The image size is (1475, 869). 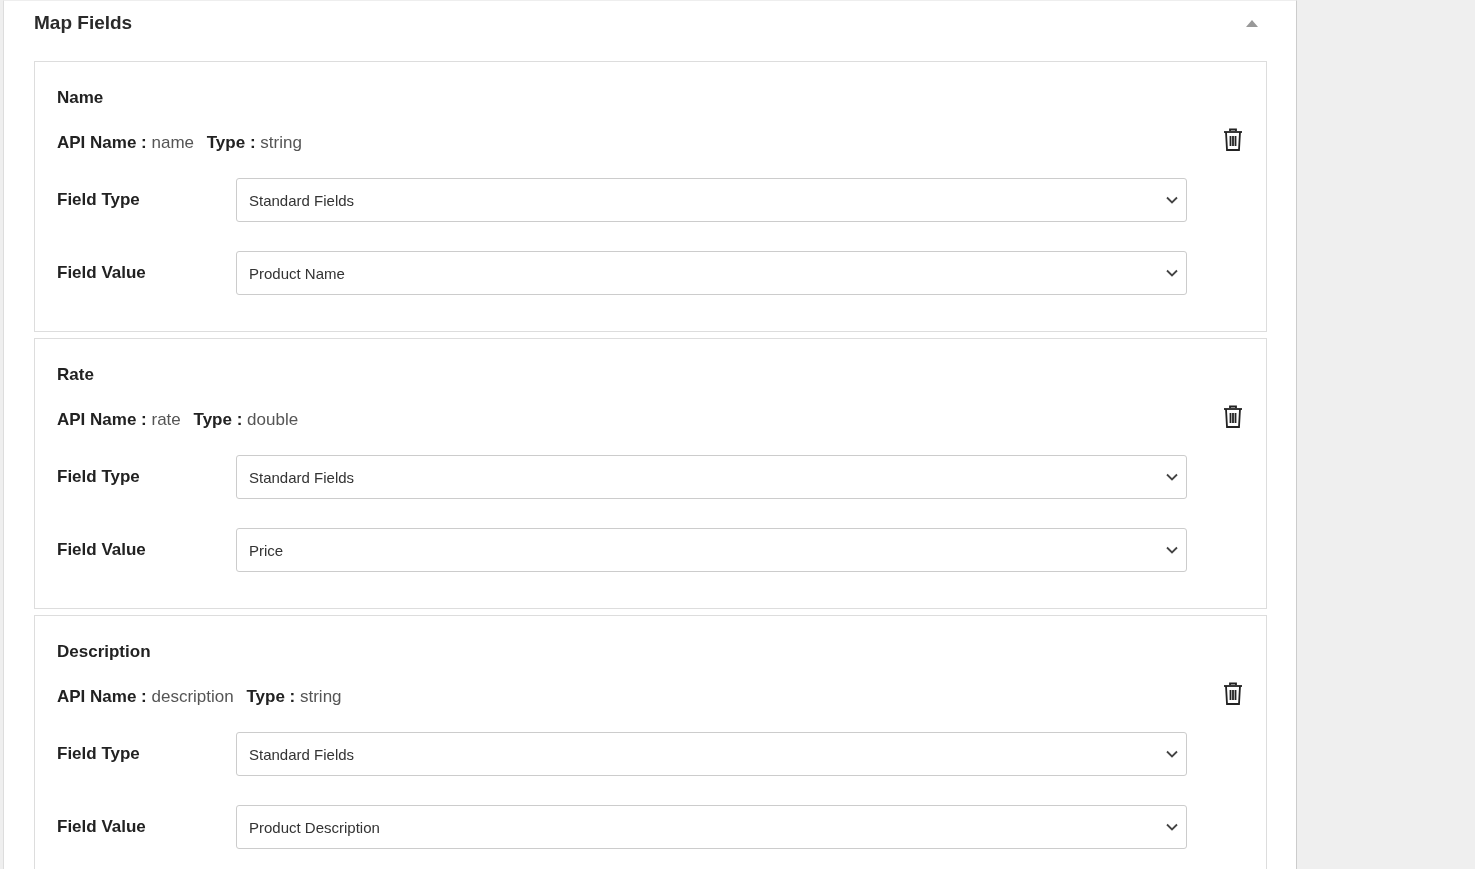 What do you see at coordinates (172, 142) in the screenshot?
I see `api-name-value: name` at bounding box center [172, 142].